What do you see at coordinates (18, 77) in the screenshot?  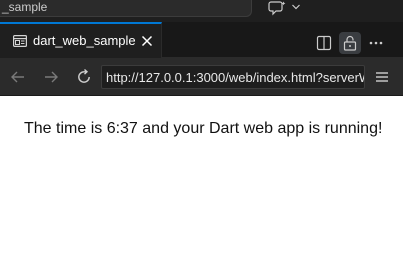 I see `arrow-left-icon` at bounding box center [18, 77].